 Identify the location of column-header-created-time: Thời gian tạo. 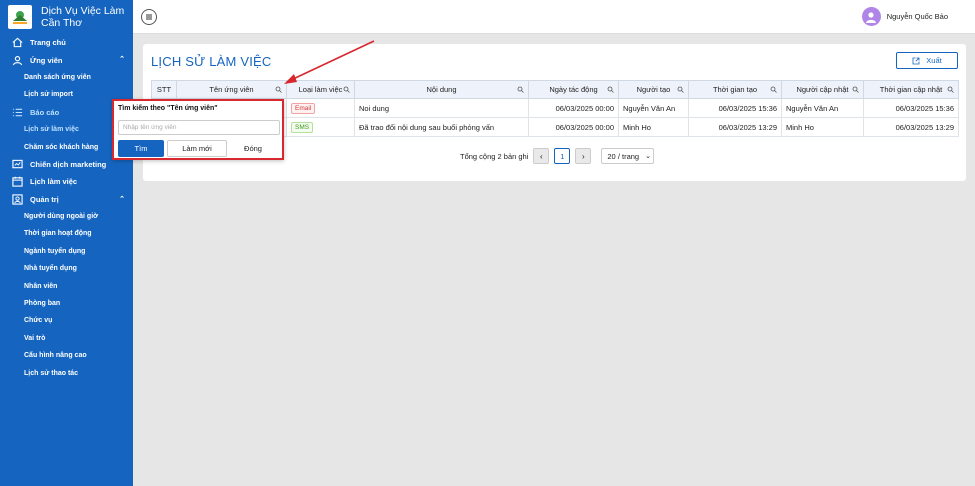
(735, 89).